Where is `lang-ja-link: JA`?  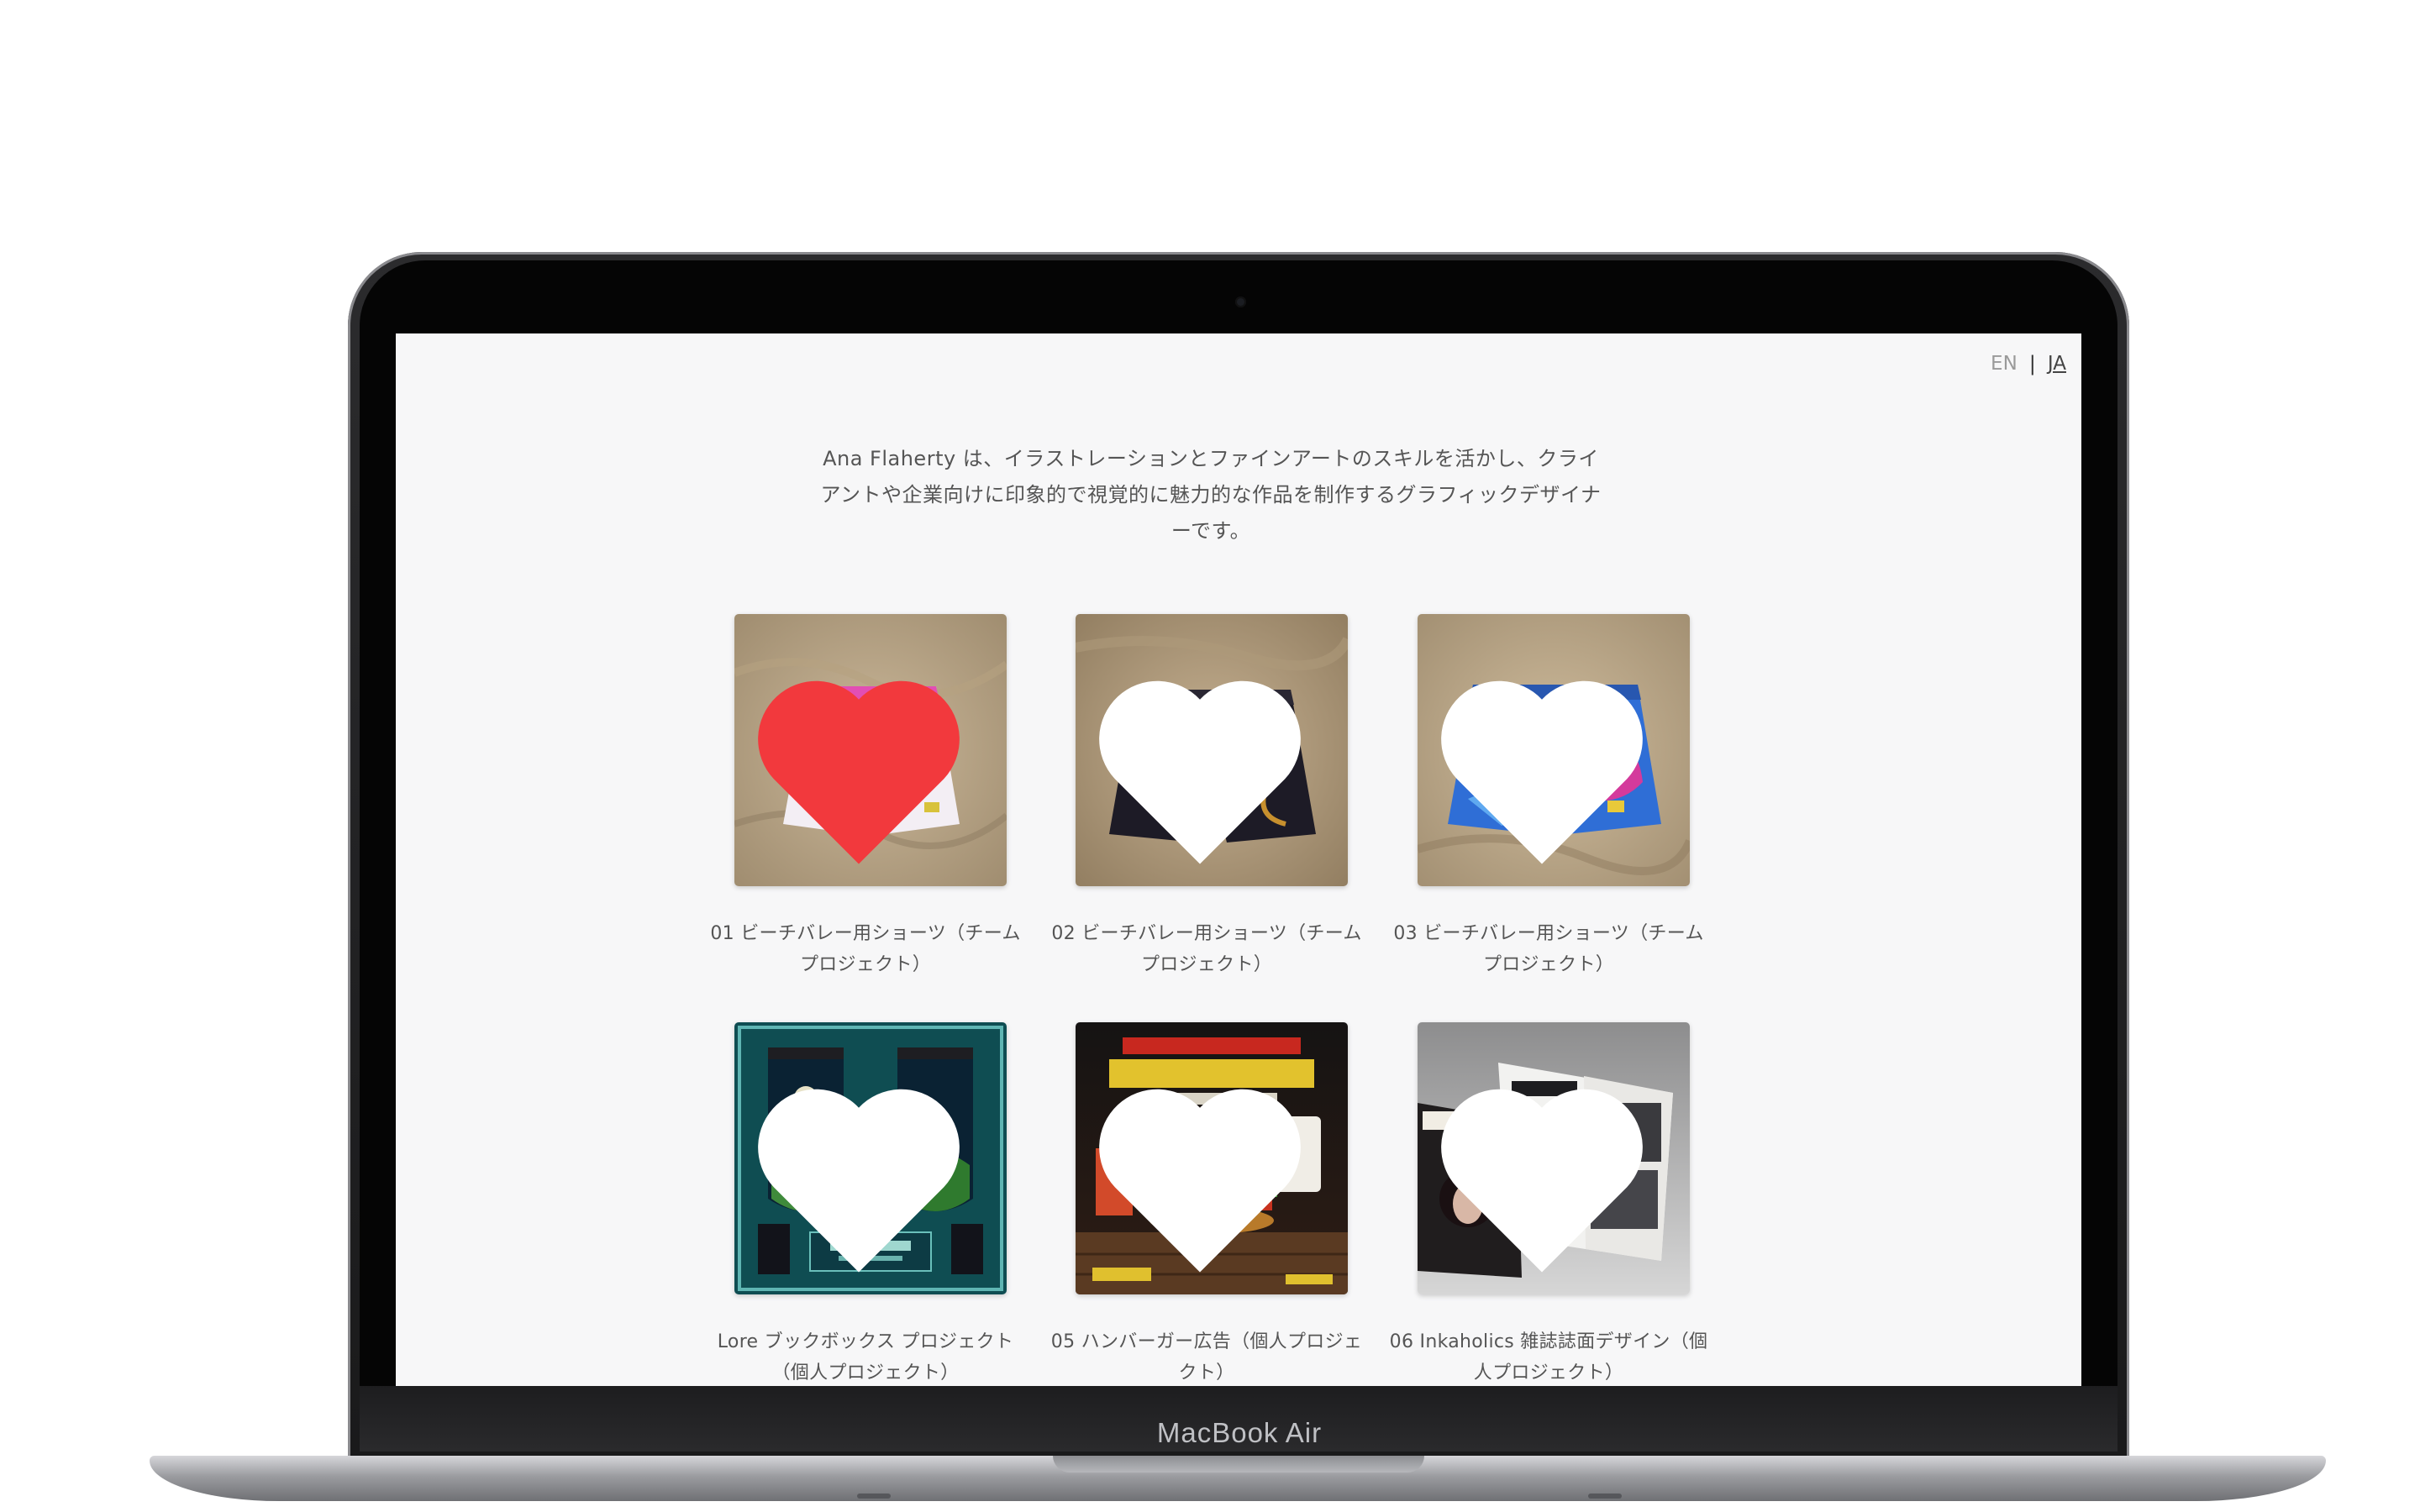
lang-ja-link: JA is located at coordinates (2057, 364).